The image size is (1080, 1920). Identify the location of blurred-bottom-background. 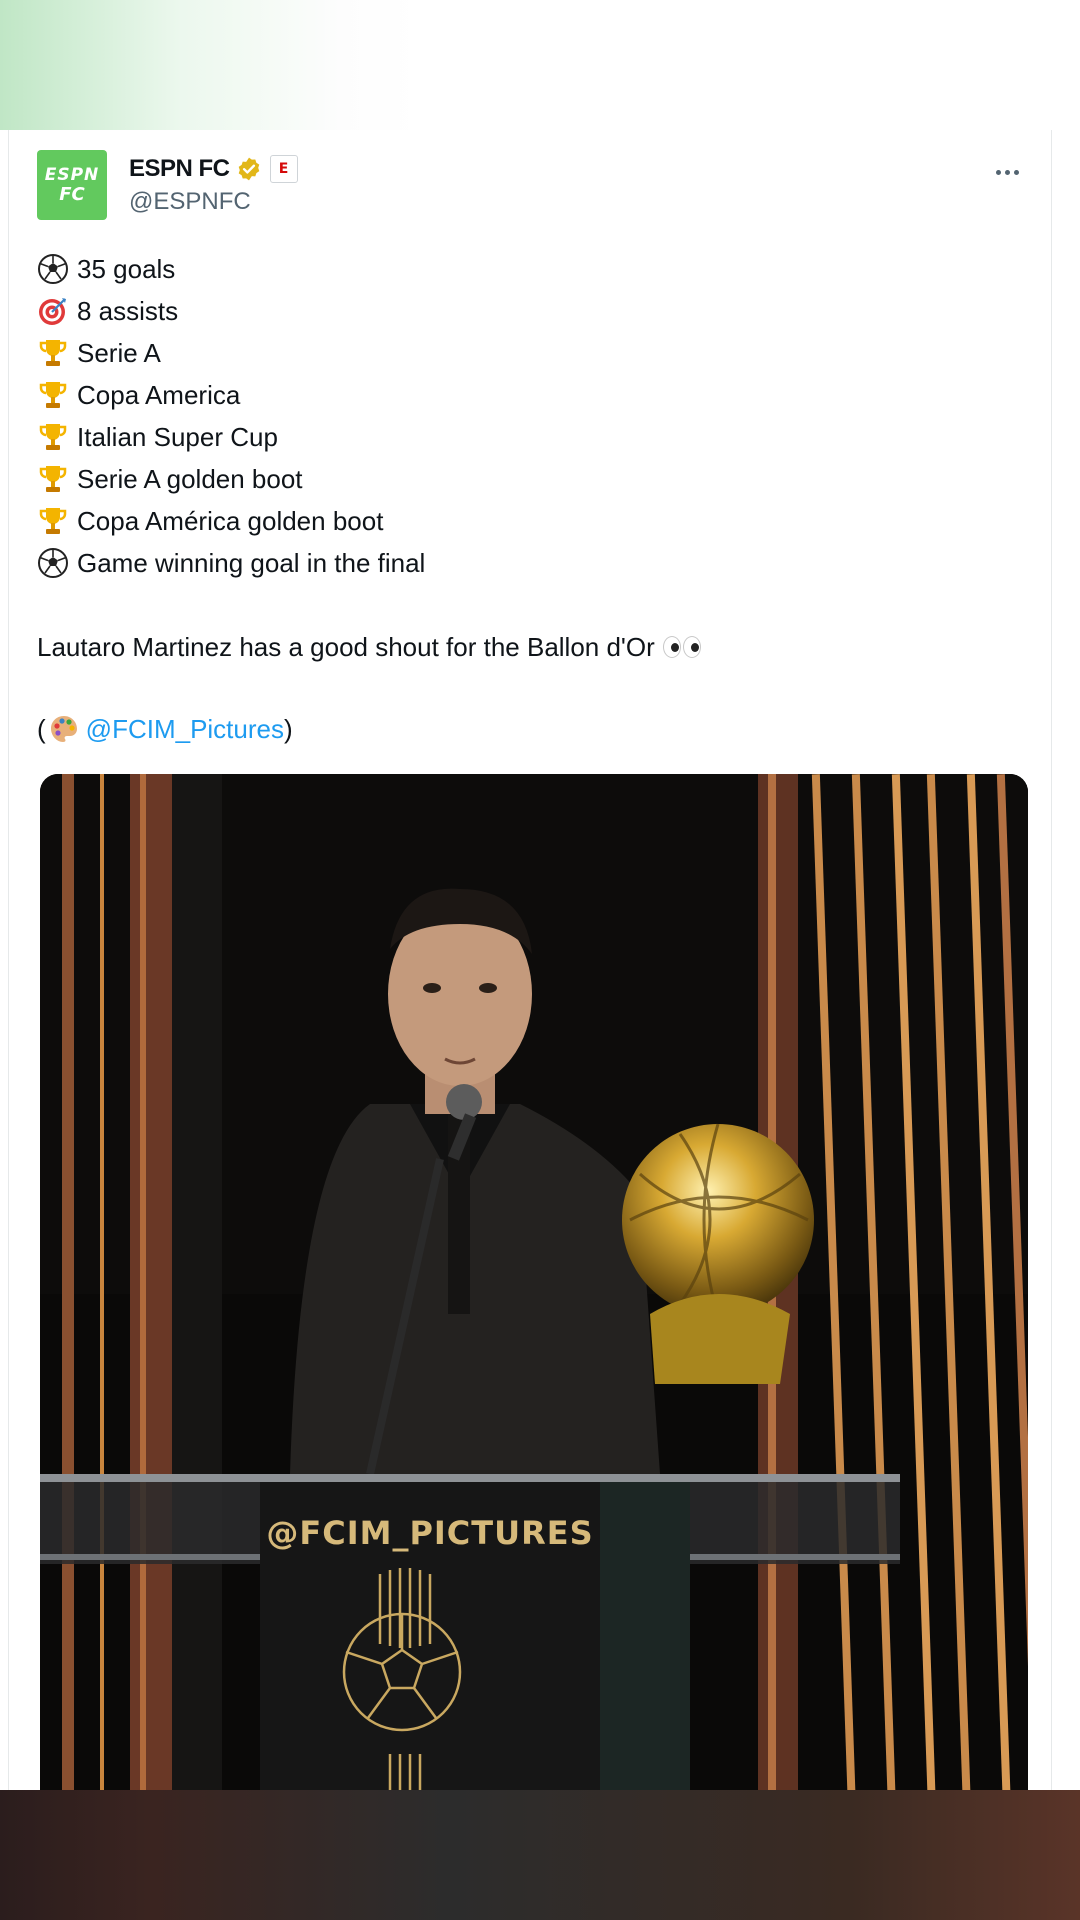
(540, 1855).